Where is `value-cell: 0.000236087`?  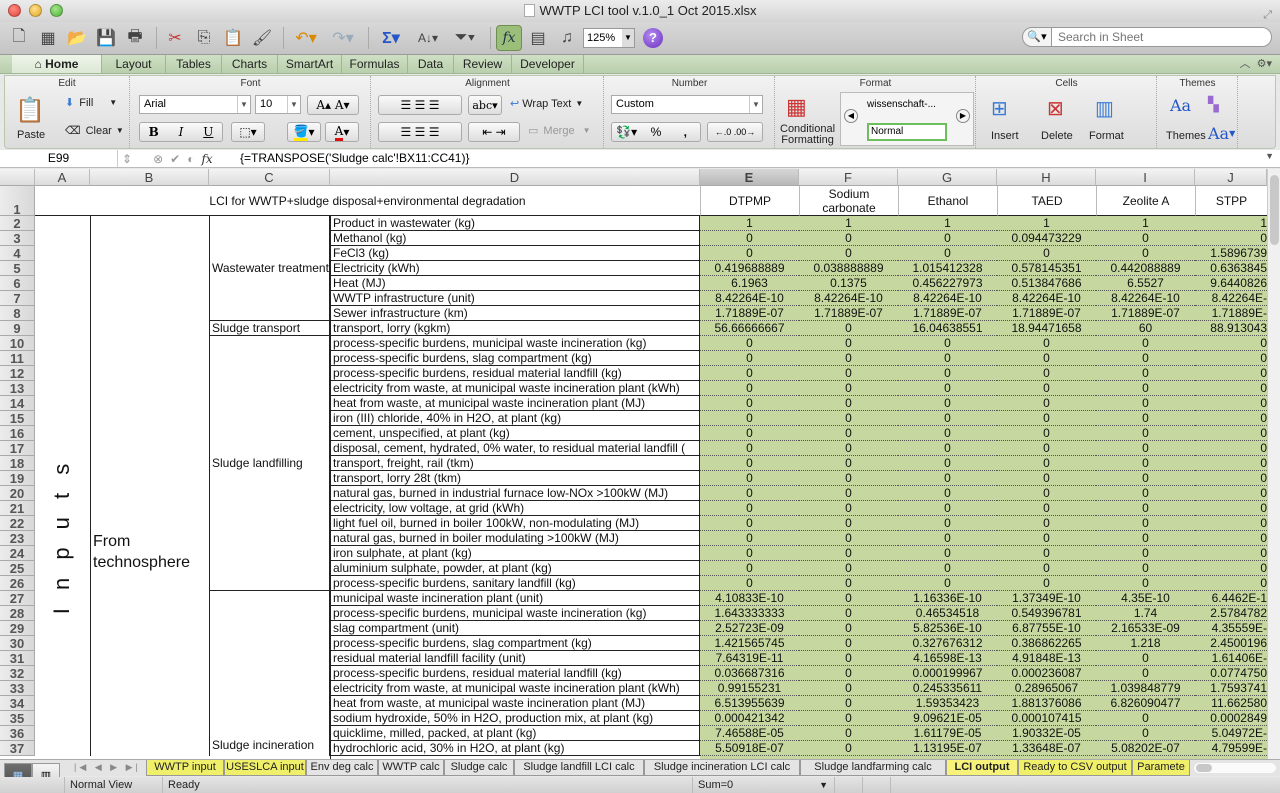
value-cell: 0.000236087 is located at coordinates (1046, 673).